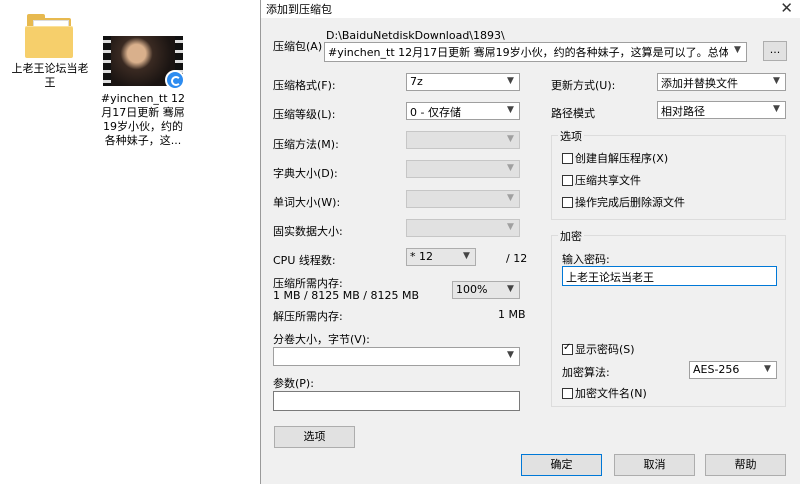  I want to click on close-icon: ✕, so click(786, 8).